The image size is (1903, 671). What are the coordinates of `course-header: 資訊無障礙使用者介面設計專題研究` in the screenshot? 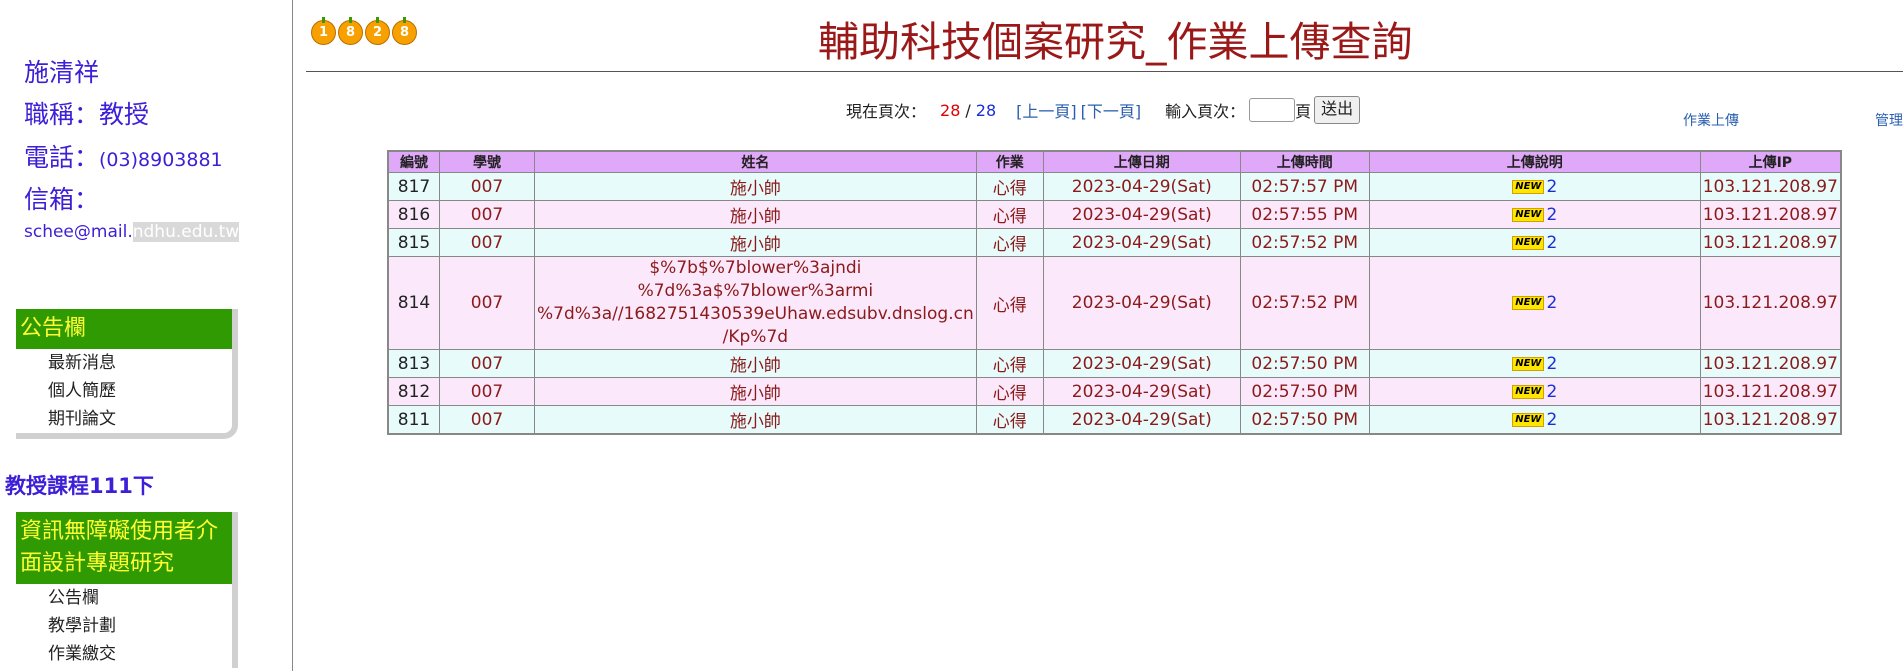 It's located at (124, 548).